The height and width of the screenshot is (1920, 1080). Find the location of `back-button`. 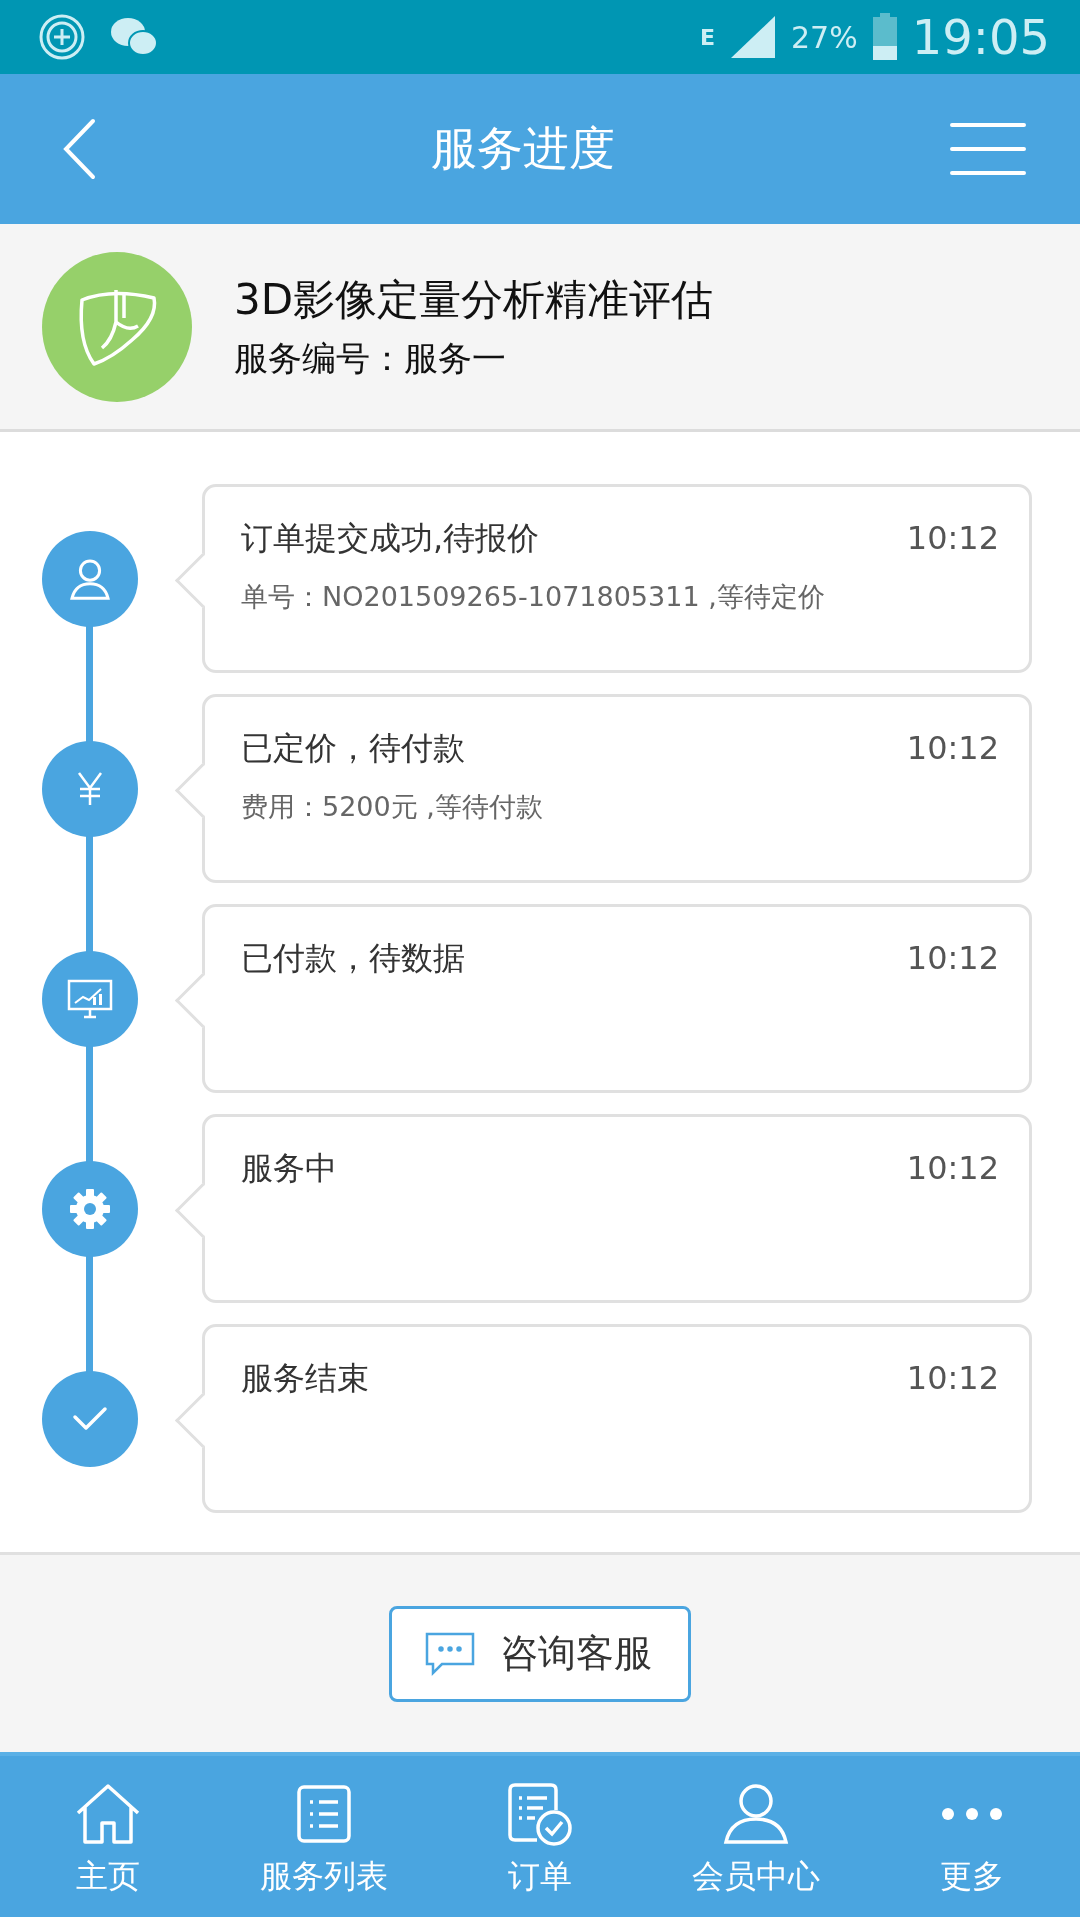

back-button is located at coordinates (79, 149).